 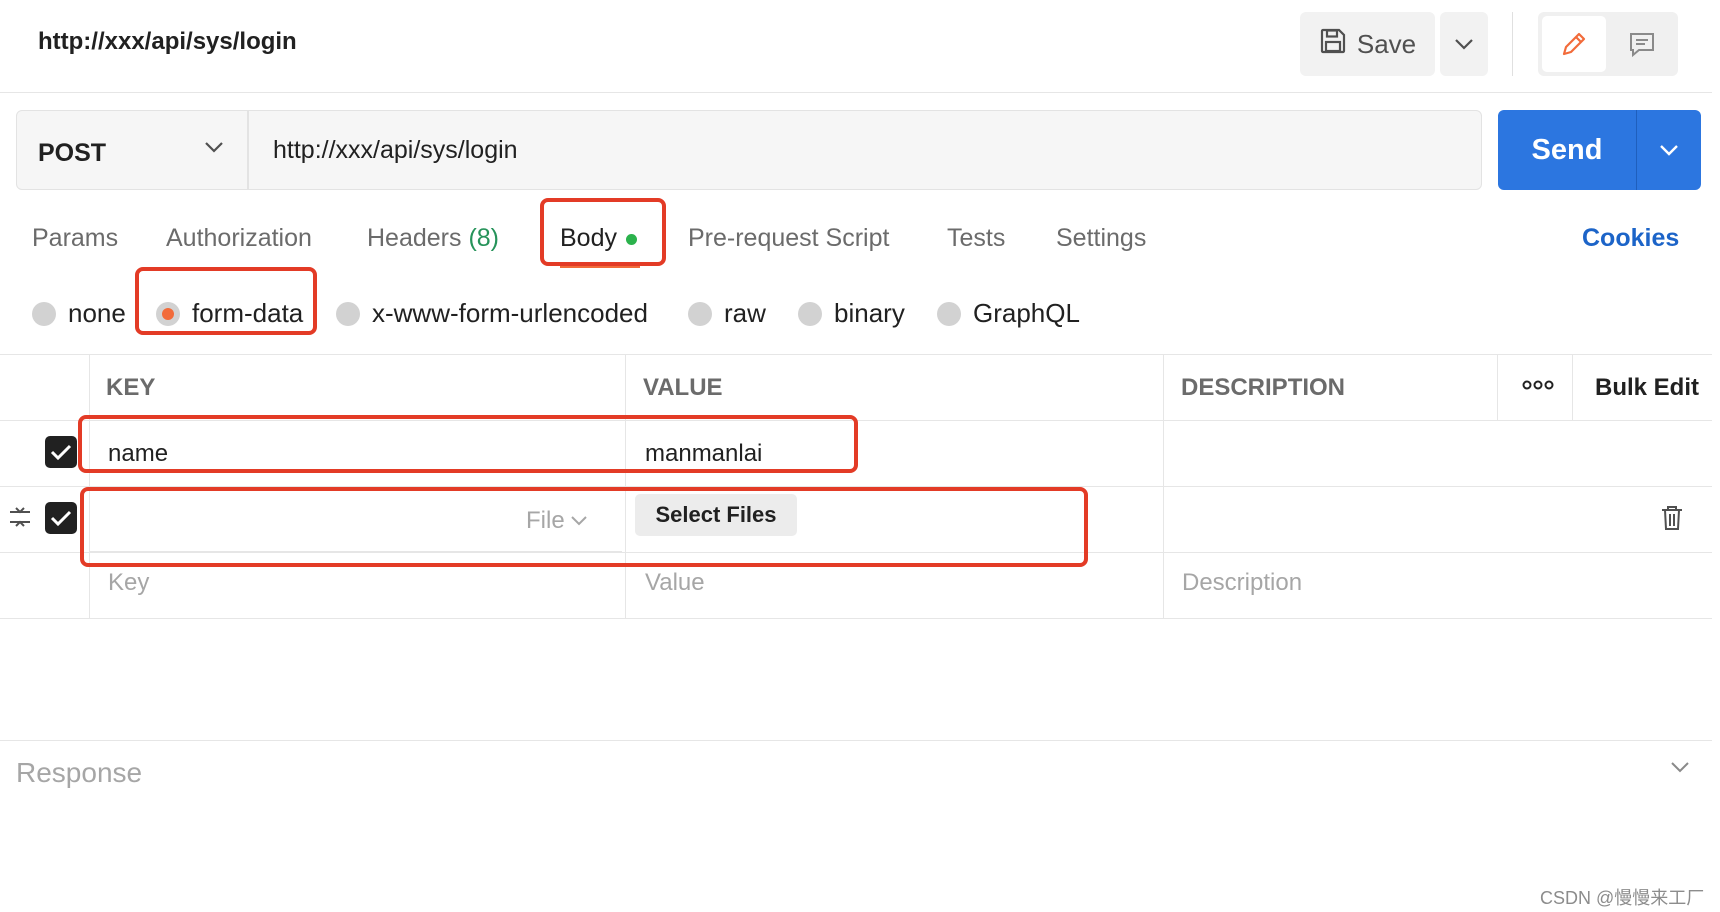 What do you see at coordinates (1263, 387) in the screenshot?
I see `column-header-description: DESCRIPTION` at bounding box center [1263, 387].